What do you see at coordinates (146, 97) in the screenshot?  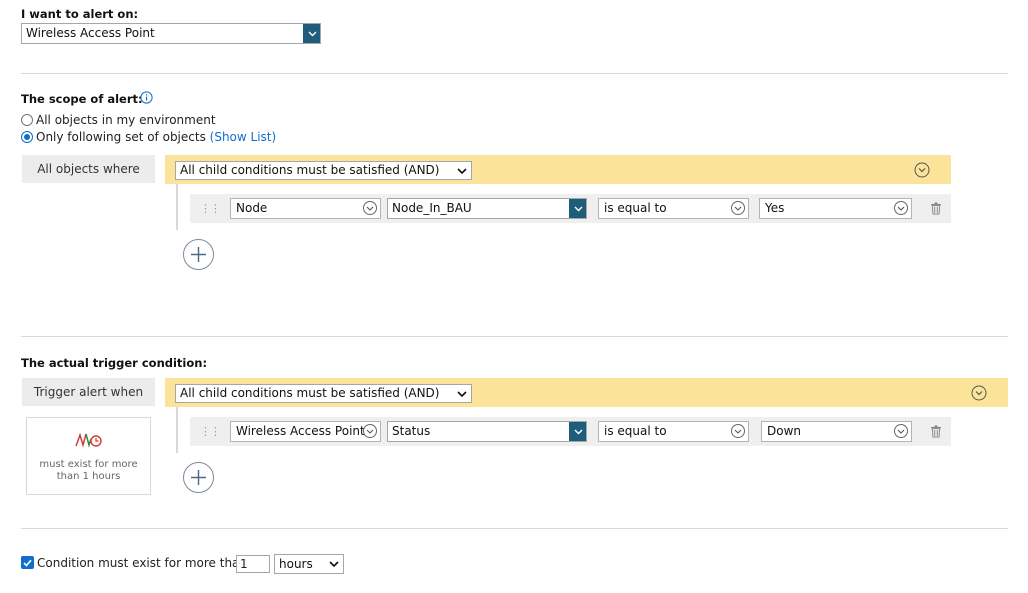 I see `info-icon` at bounding box center [146, 97].